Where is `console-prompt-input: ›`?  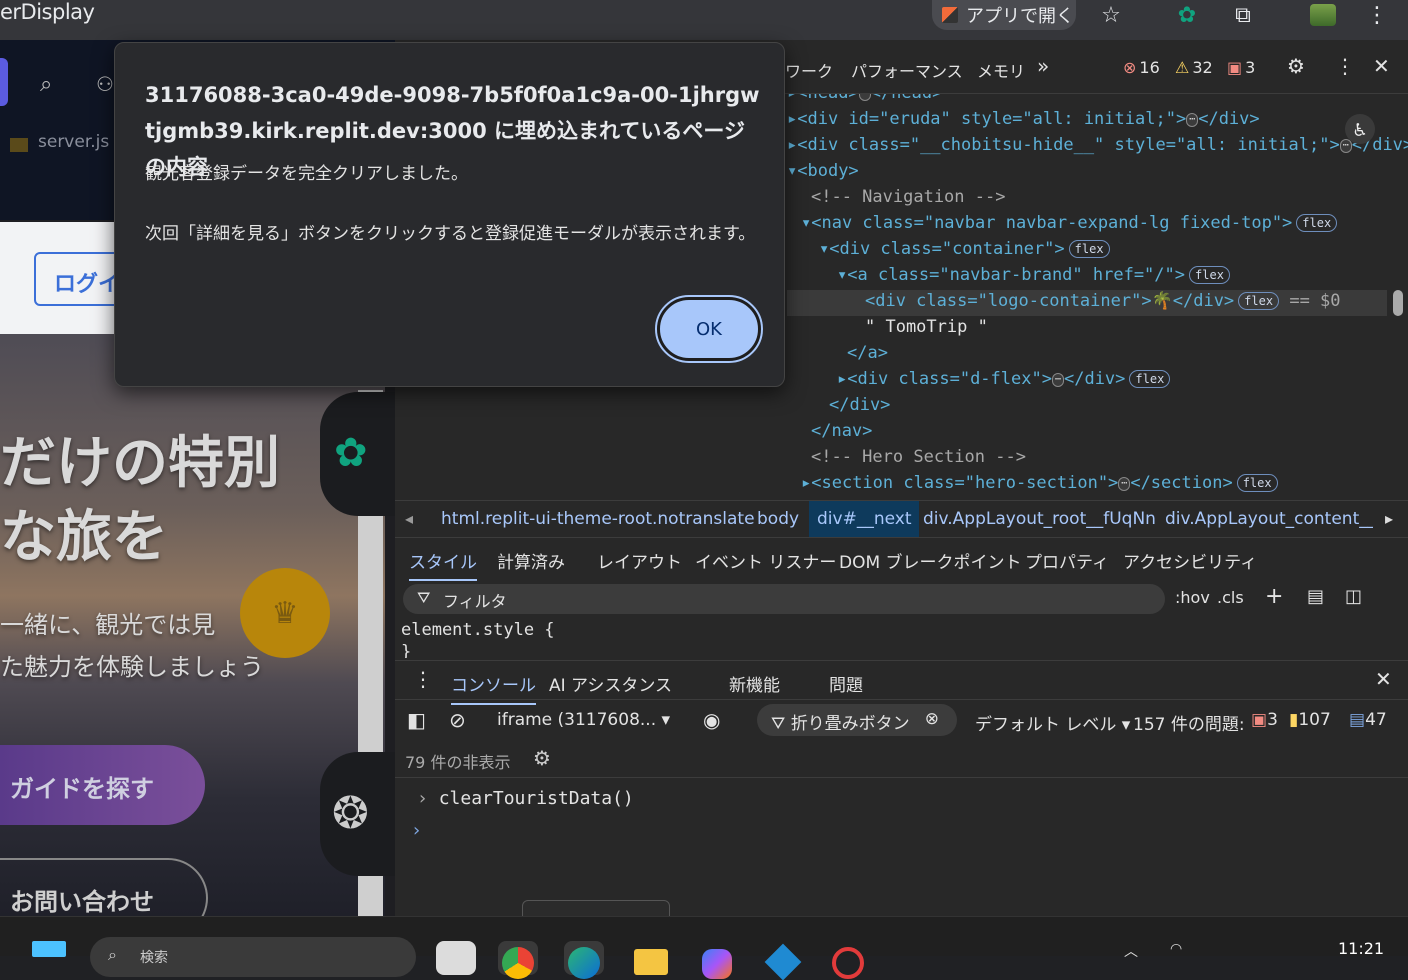 console-prompt-input: › is located at coordinates (416, 830).